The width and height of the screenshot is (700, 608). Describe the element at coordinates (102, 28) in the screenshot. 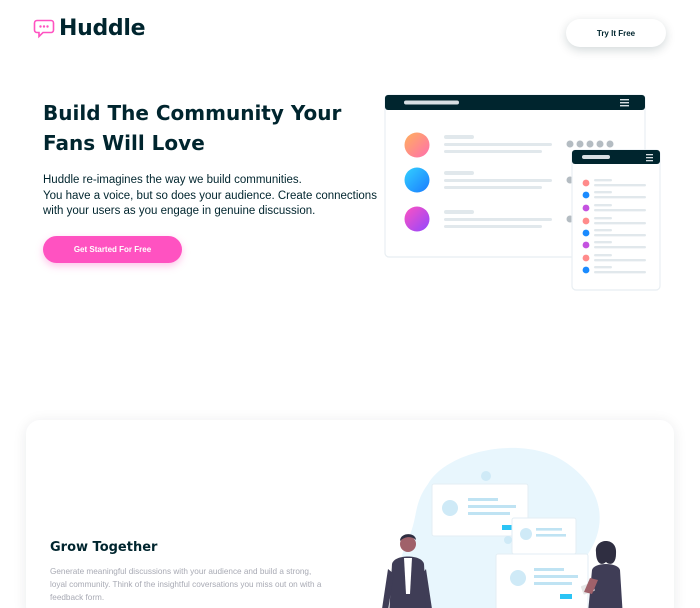

I see `brand-name: Huddle` at that location.